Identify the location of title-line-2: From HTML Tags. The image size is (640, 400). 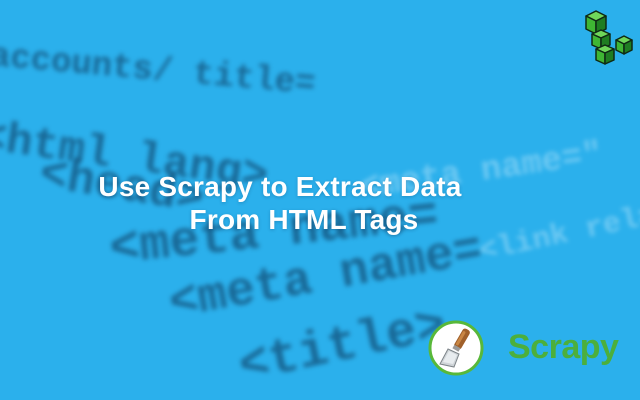
(304, 219).